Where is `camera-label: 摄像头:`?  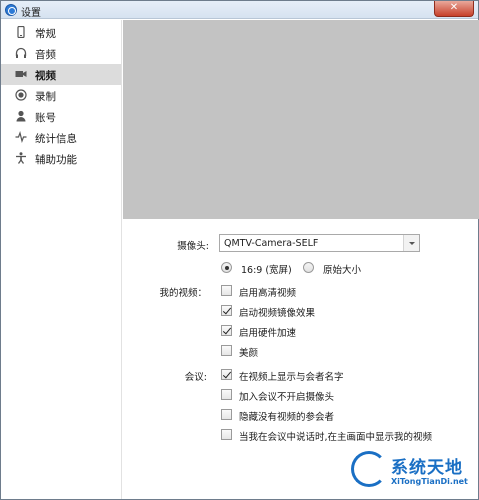
camera-label: 摄像头: is located at coordinates (193, 246).